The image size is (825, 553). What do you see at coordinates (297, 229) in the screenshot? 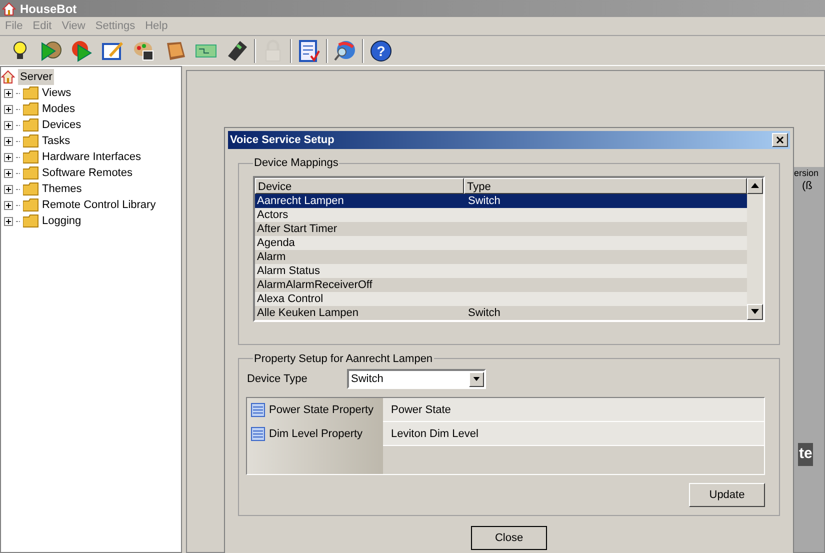
I see `table-cell-text: After Start Timer` at bounding box center [297, 229].